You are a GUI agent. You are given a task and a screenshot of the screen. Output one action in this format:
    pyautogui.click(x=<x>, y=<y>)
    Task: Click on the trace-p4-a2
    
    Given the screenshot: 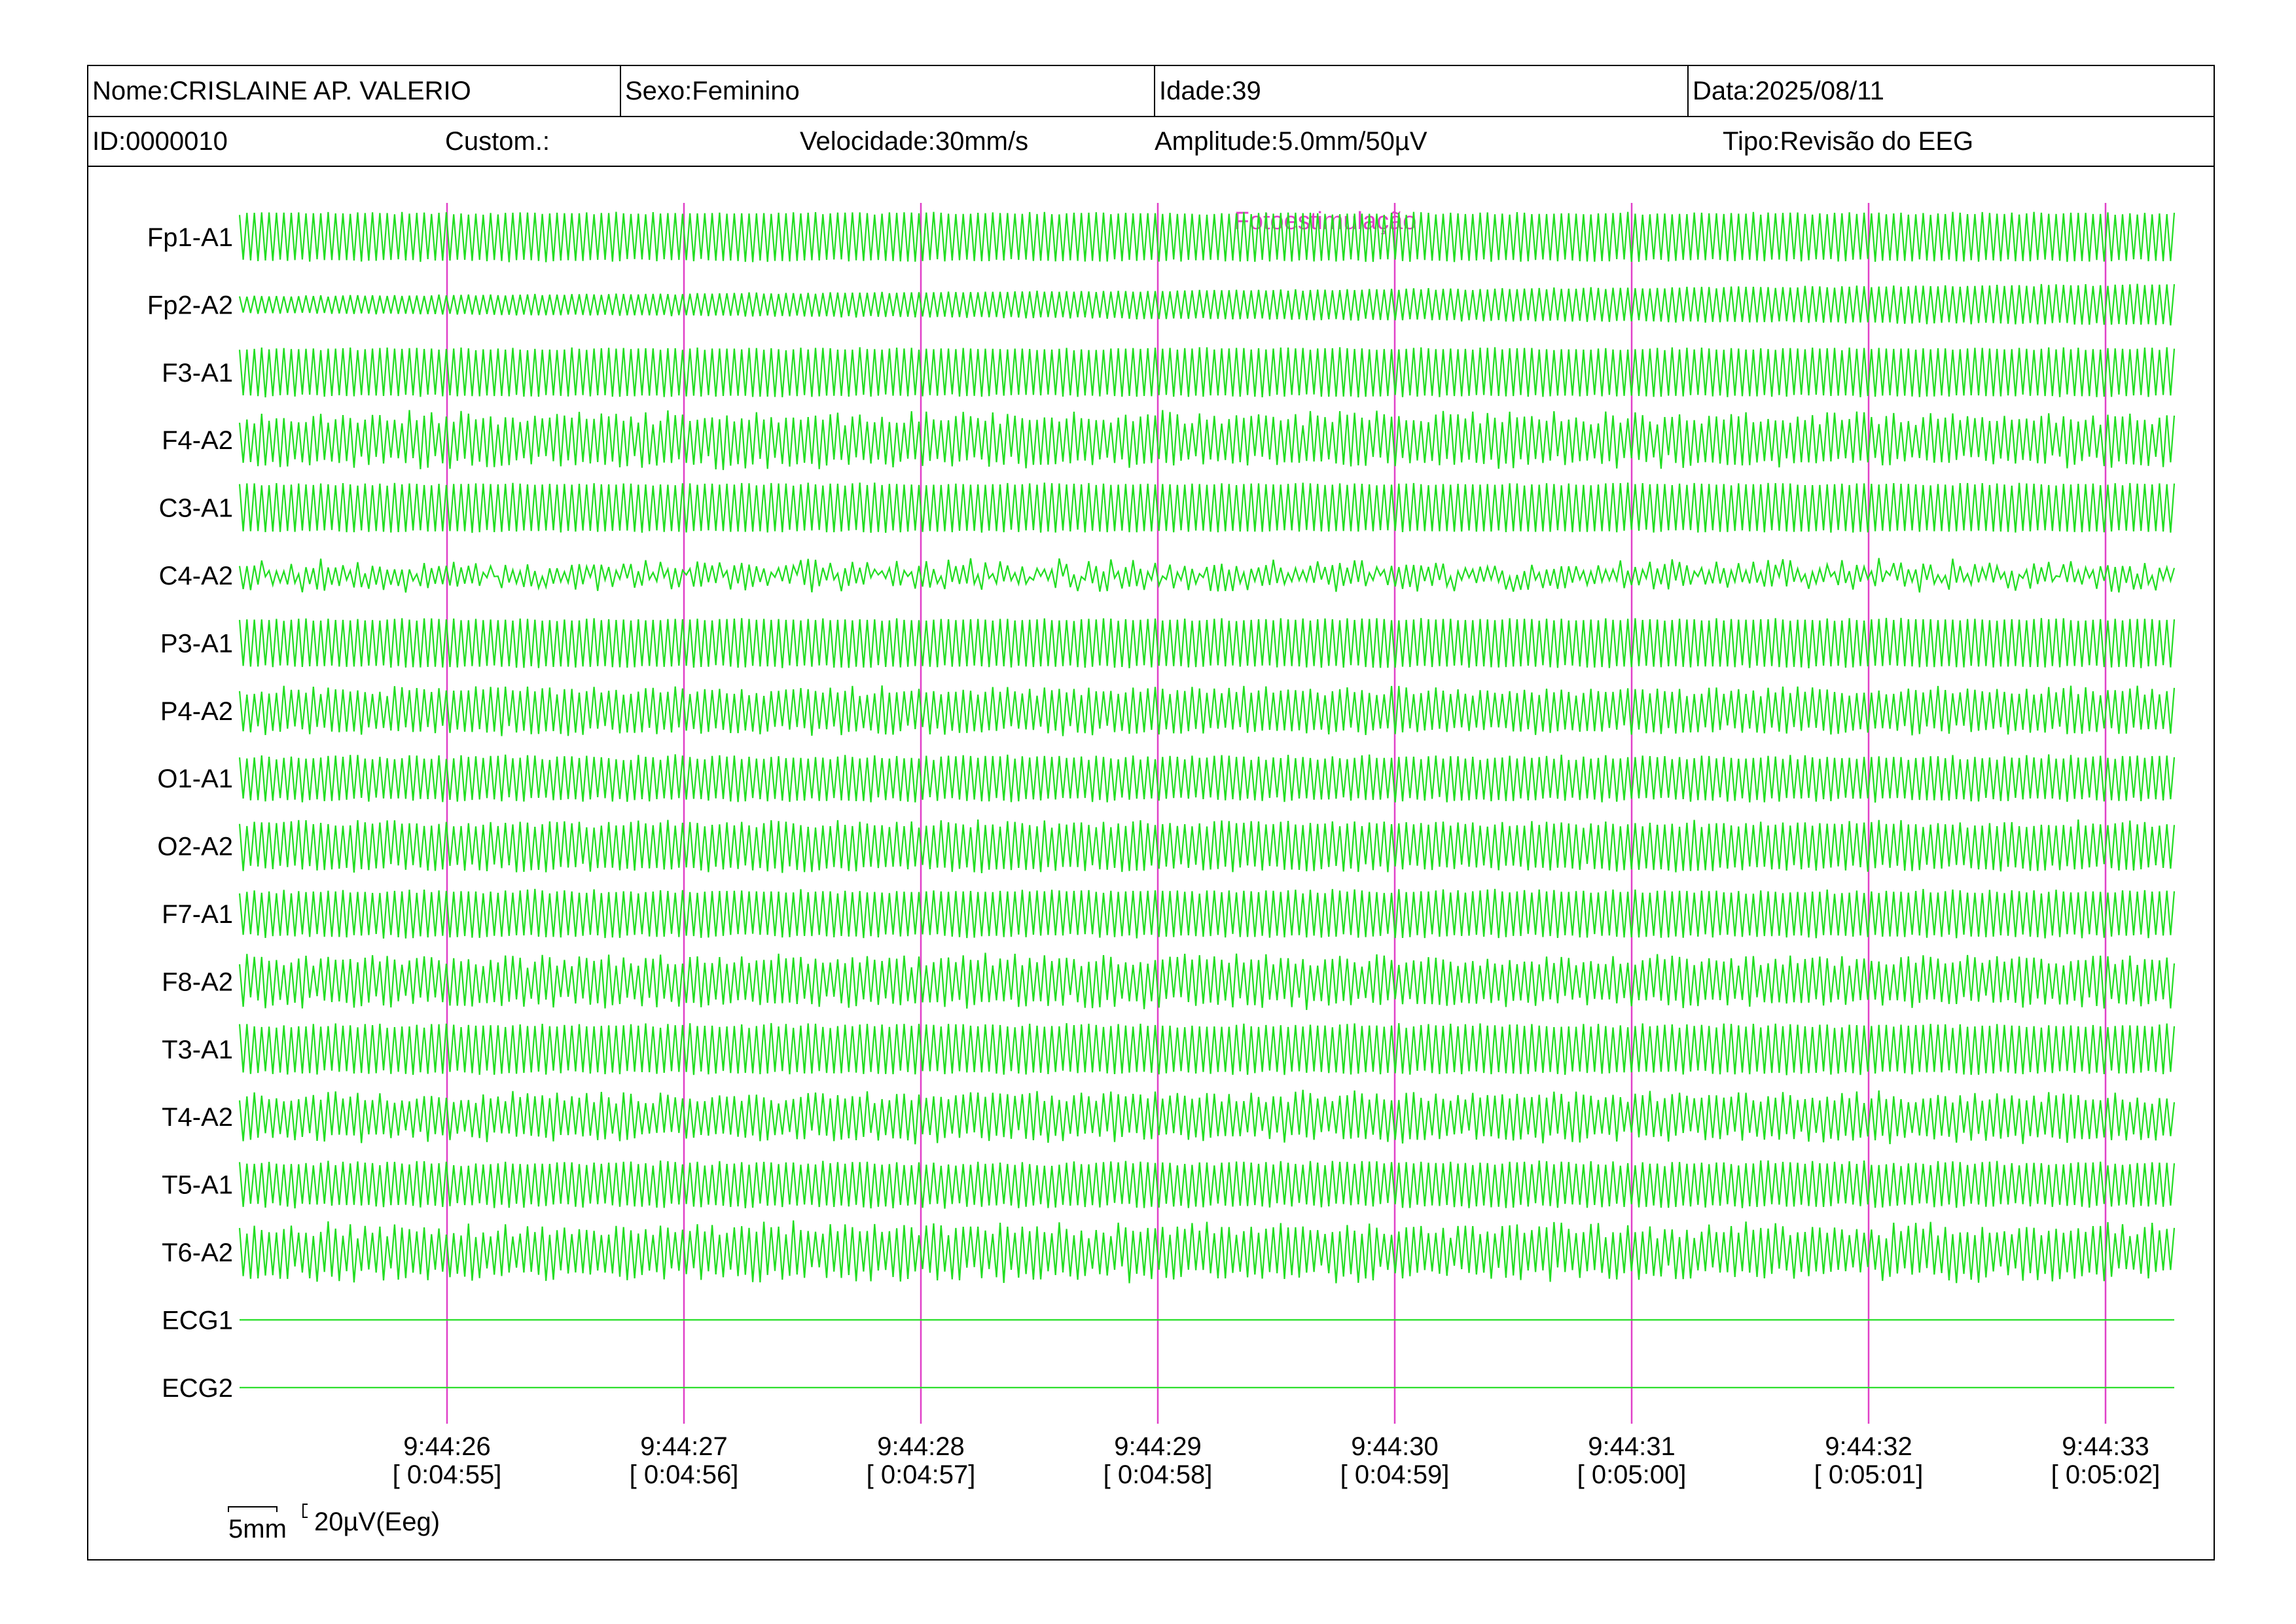 What is the action you would take?
    pyautogui.click(x=1207, y=710)
    